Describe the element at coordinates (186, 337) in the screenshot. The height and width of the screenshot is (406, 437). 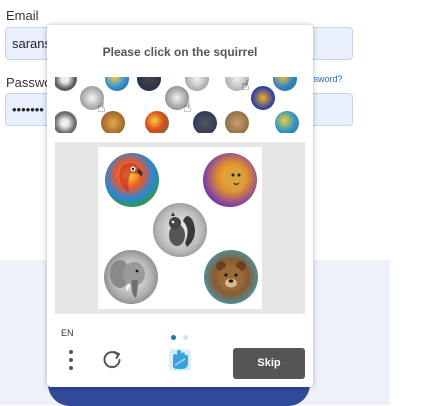
I see `page-dot` at that location.